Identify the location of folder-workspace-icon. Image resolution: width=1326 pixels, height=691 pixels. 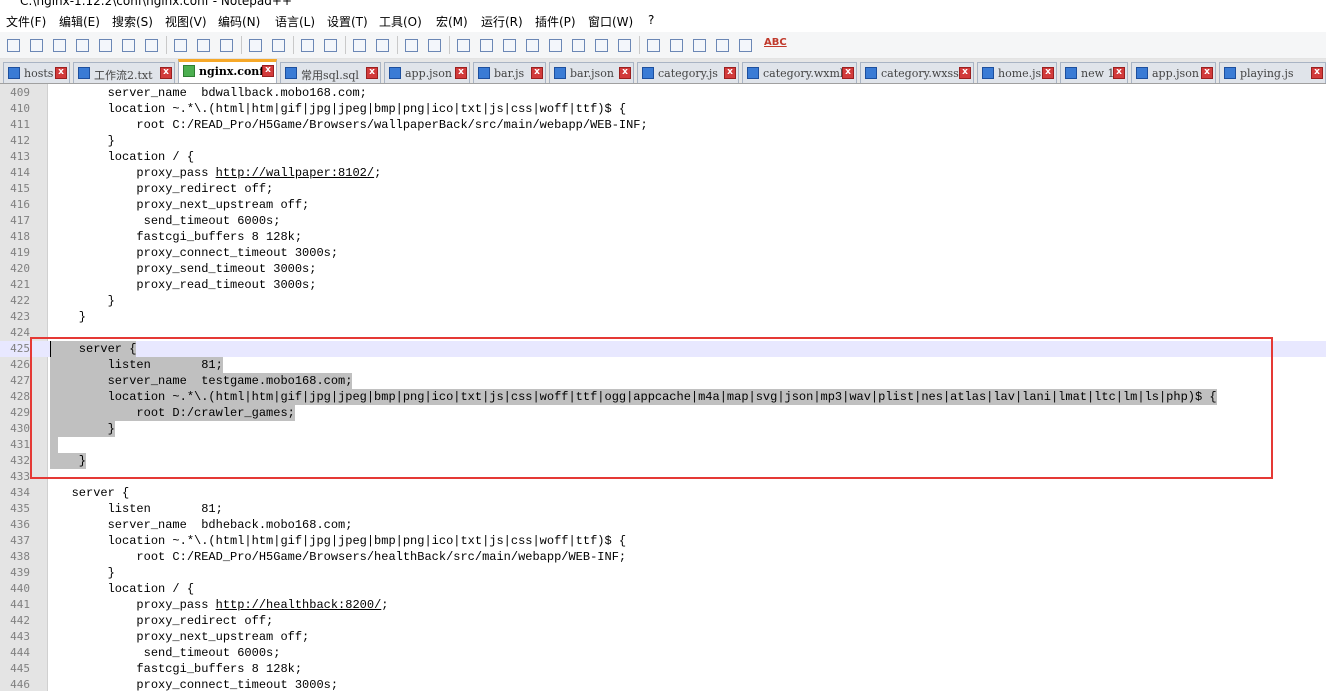
(601, 45).